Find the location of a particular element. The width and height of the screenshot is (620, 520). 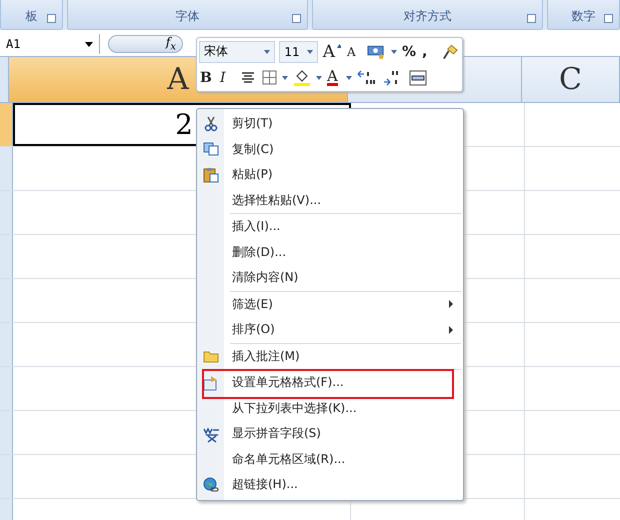

globe-link-icon is located at coordinates (210, 484).